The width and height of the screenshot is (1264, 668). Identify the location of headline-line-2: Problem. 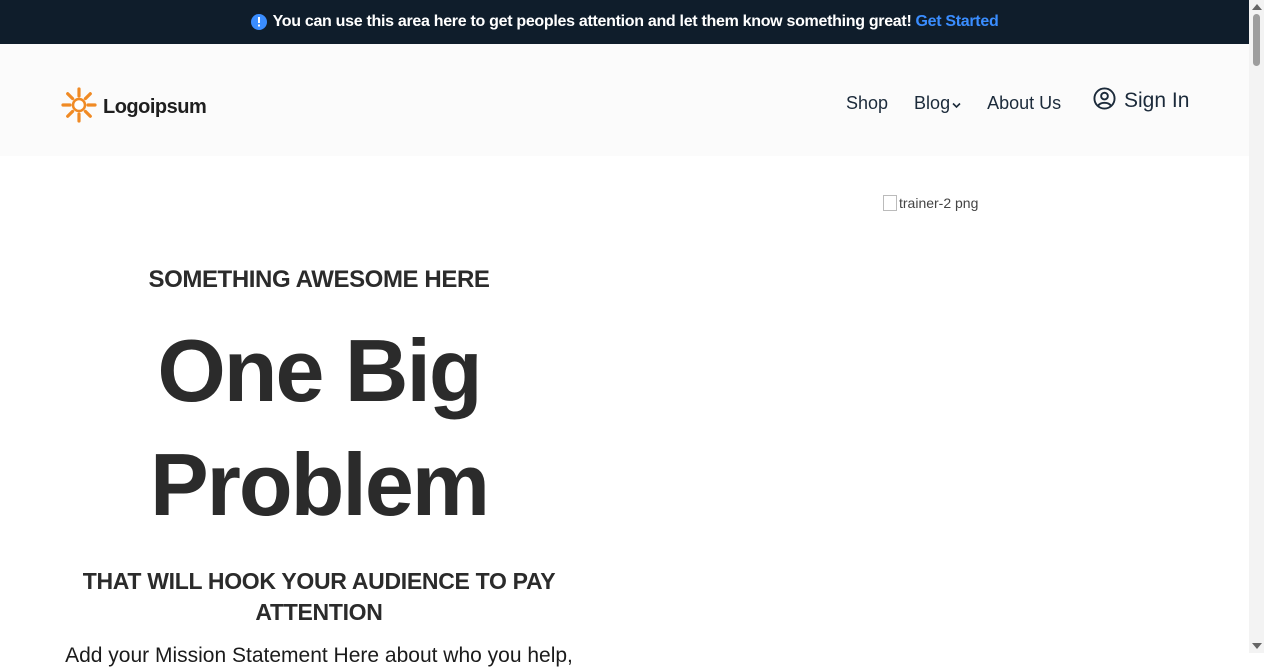
(319, 484).